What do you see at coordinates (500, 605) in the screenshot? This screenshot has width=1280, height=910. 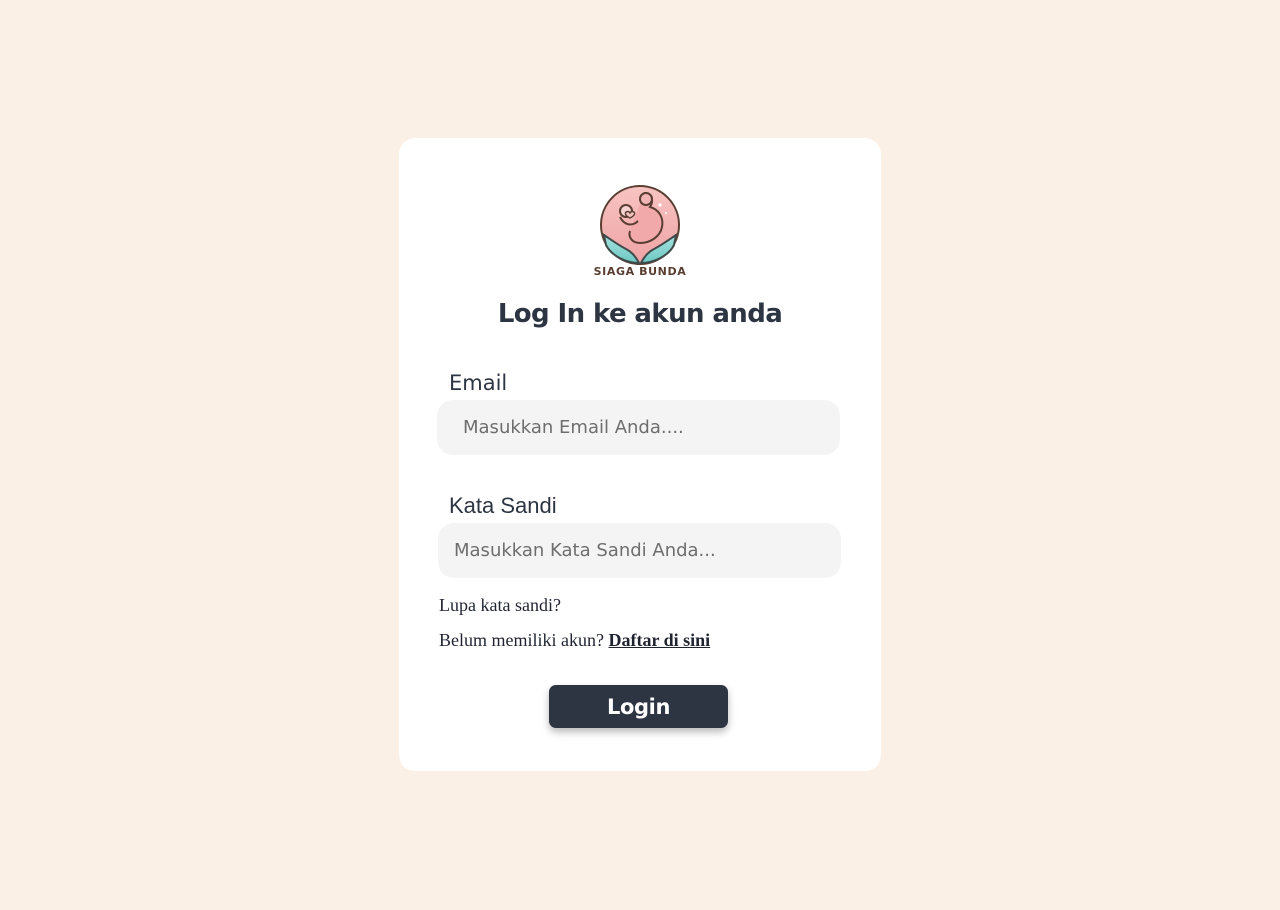 I see `forgot-password-link: Lupa kata sandi?` at bounding box center [500, 605].